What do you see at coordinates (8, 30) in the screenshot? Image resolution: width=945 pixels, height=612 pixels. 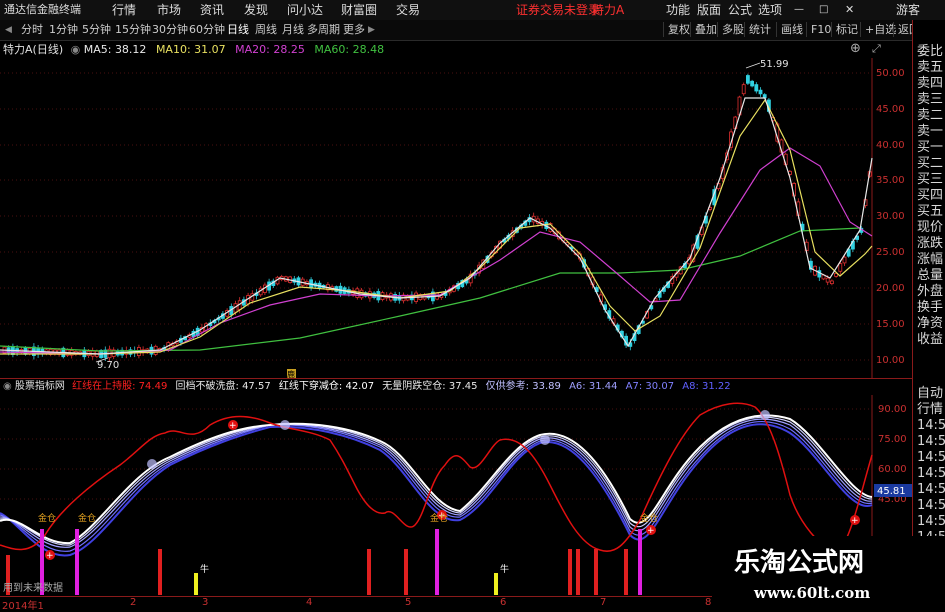 I see `arrow-left-icon: ◀` at bounding box center [8, 30].